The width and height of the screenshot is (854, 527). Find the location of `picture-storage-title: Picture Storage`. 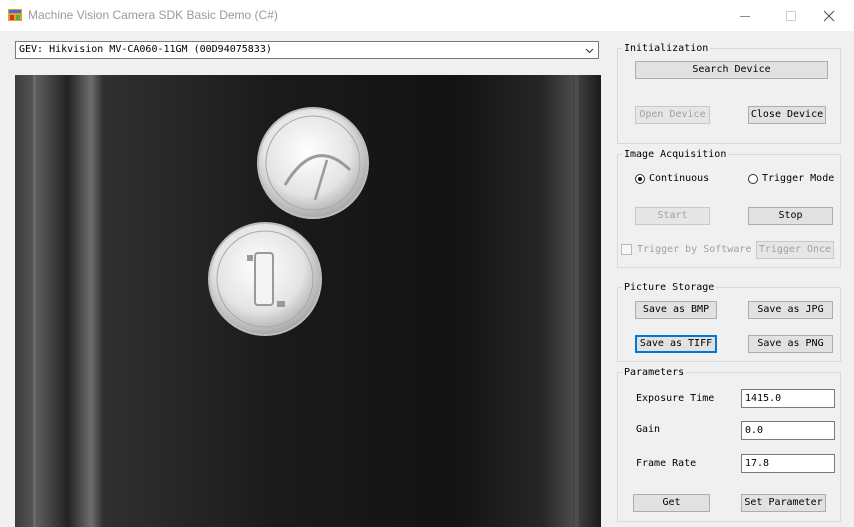

picture-storage-title: Picture Storage is located at coordinates (669, 287).